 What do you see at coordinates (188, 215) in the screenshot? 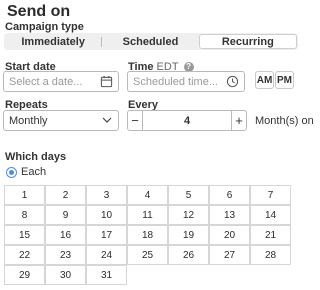
I see `day-cell: 12` at bounding box center [188, 215].